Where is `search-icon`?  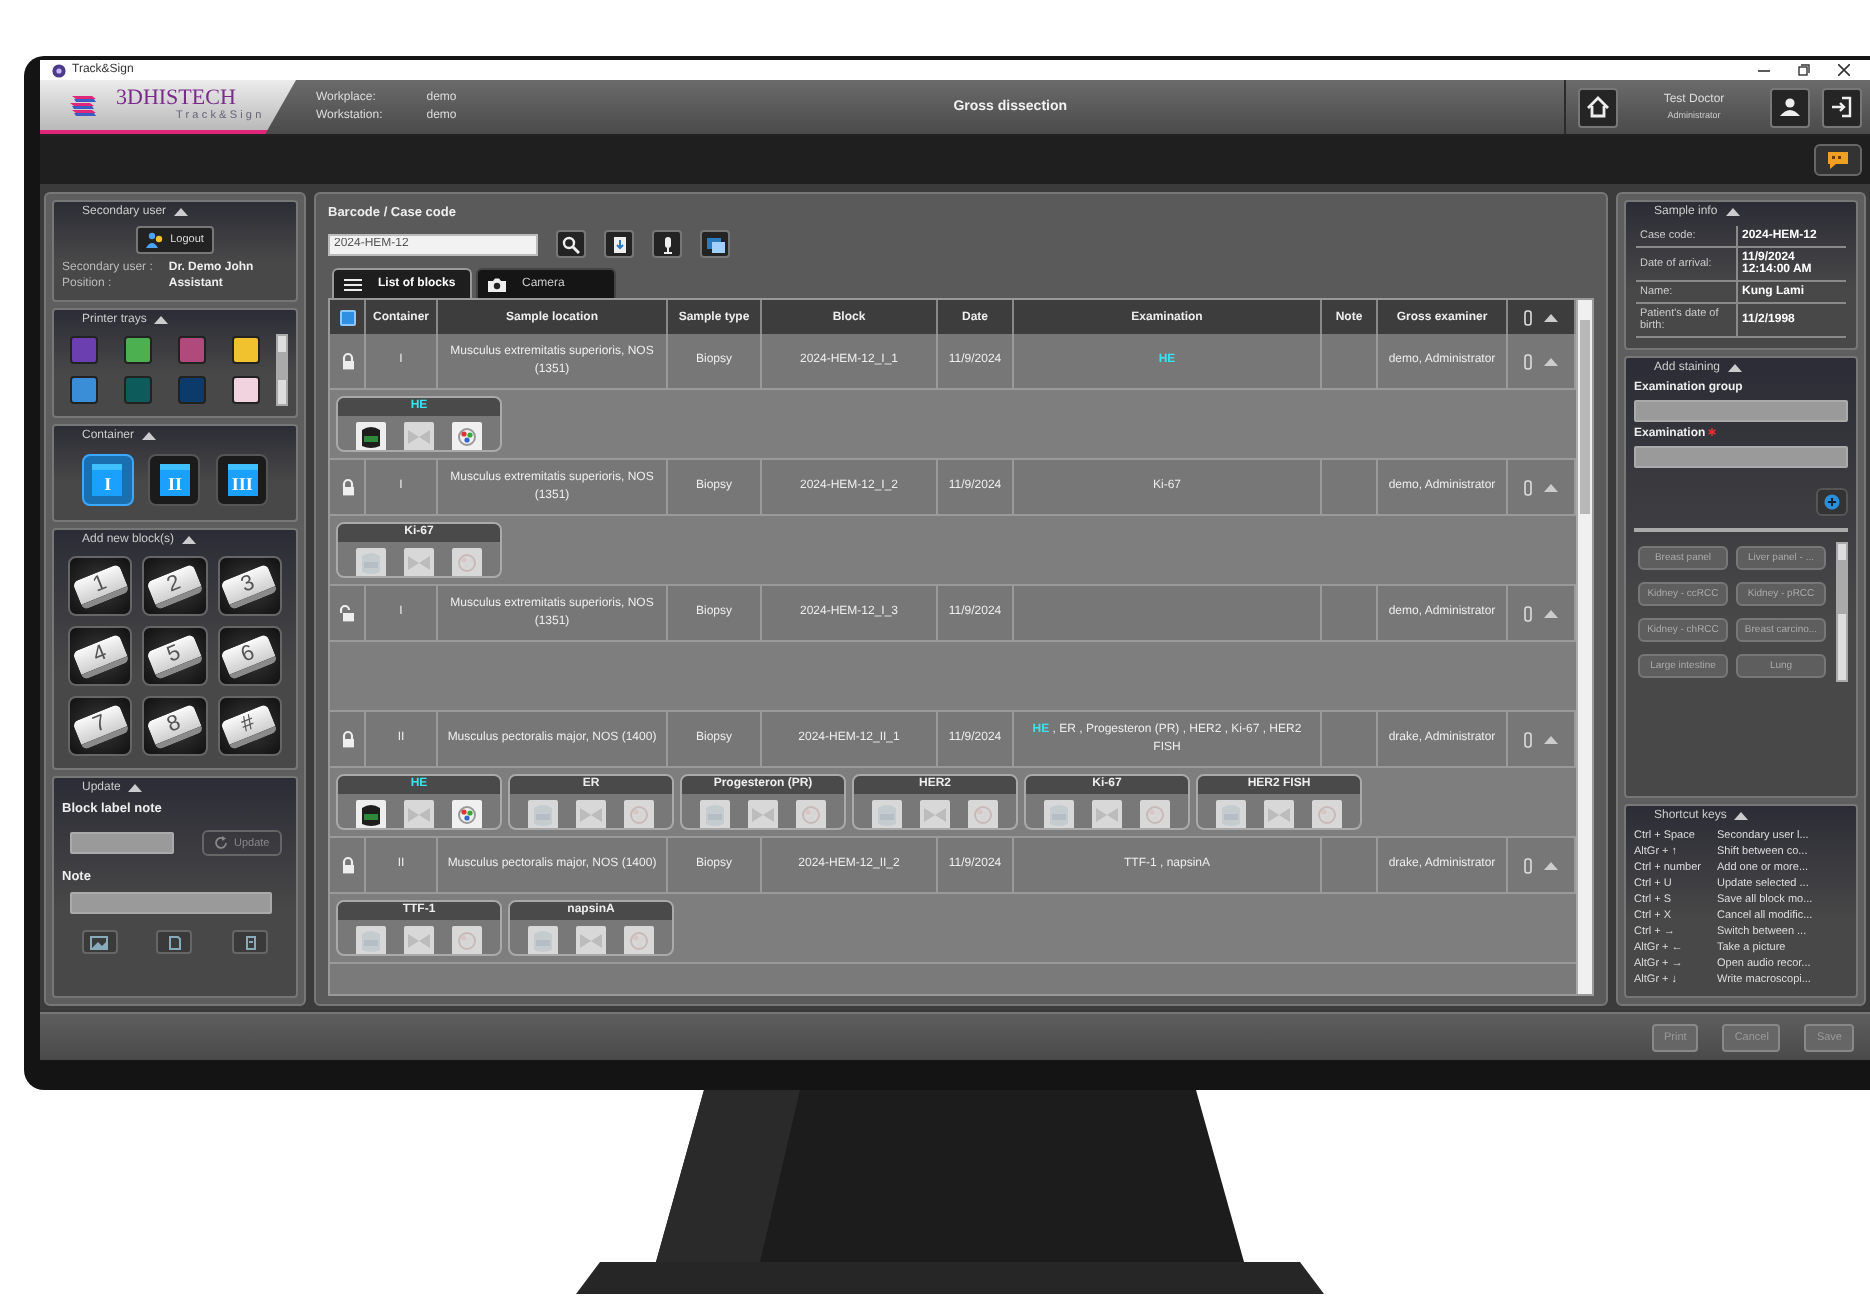 search-icon is located at coordinates (571, 244).